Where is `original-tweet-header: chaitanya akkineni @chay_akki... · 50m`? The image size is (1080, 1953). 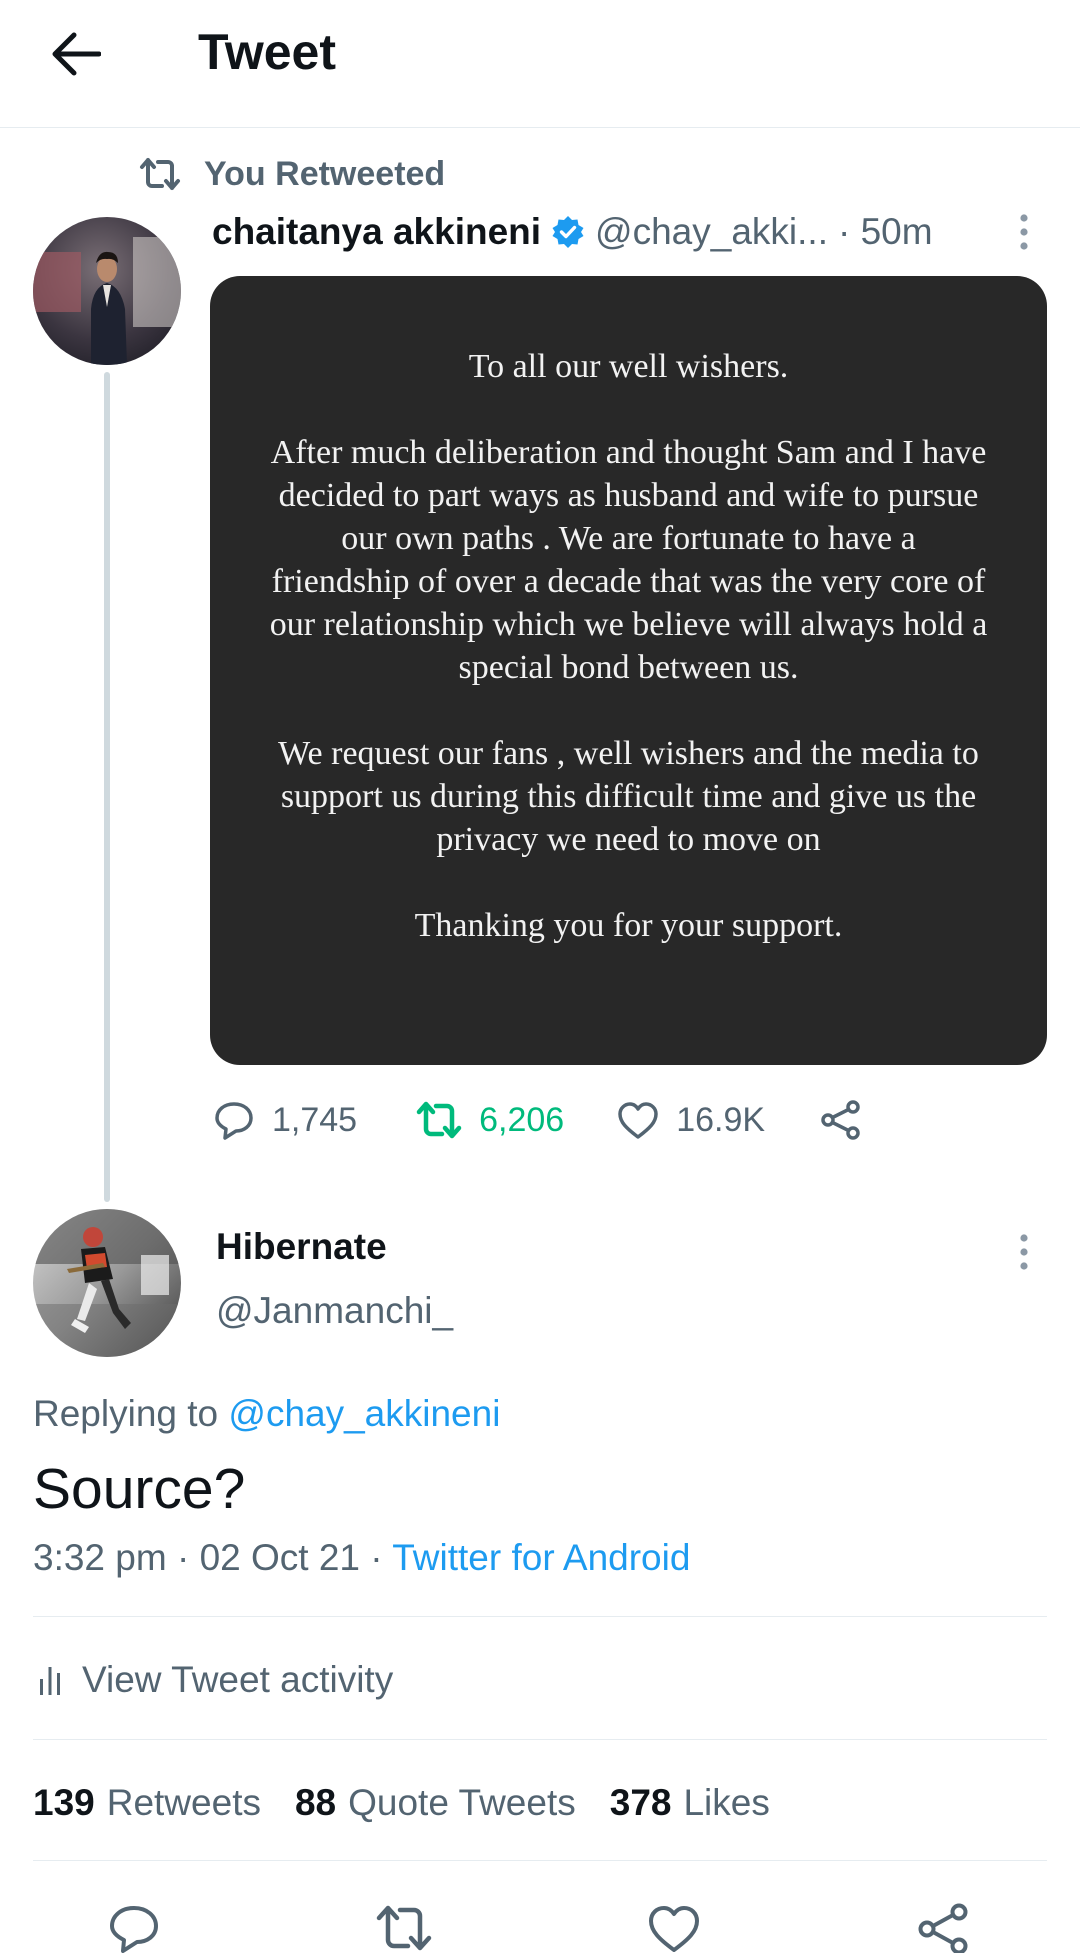 original-tweet-header: chaitanya akkineni @chay_akki... · 50m is located at coordinates (572, 232).